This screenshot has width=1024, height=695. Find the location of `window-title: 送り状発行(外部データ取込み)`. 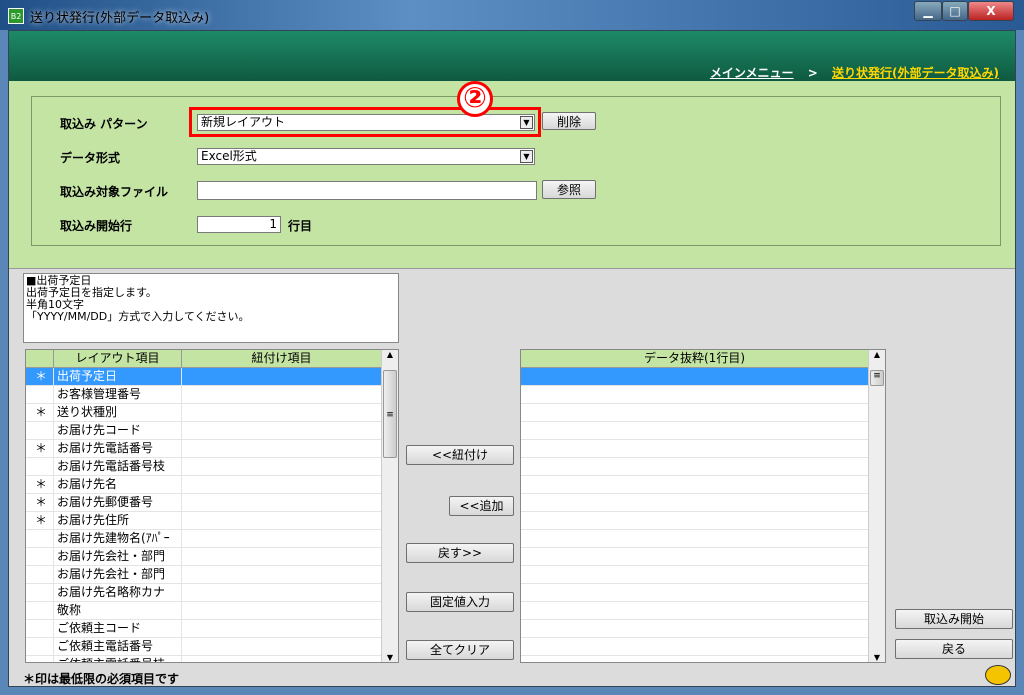

window-title: 送り状発行(外部データ取込み) is located at coordinates (120, 18).